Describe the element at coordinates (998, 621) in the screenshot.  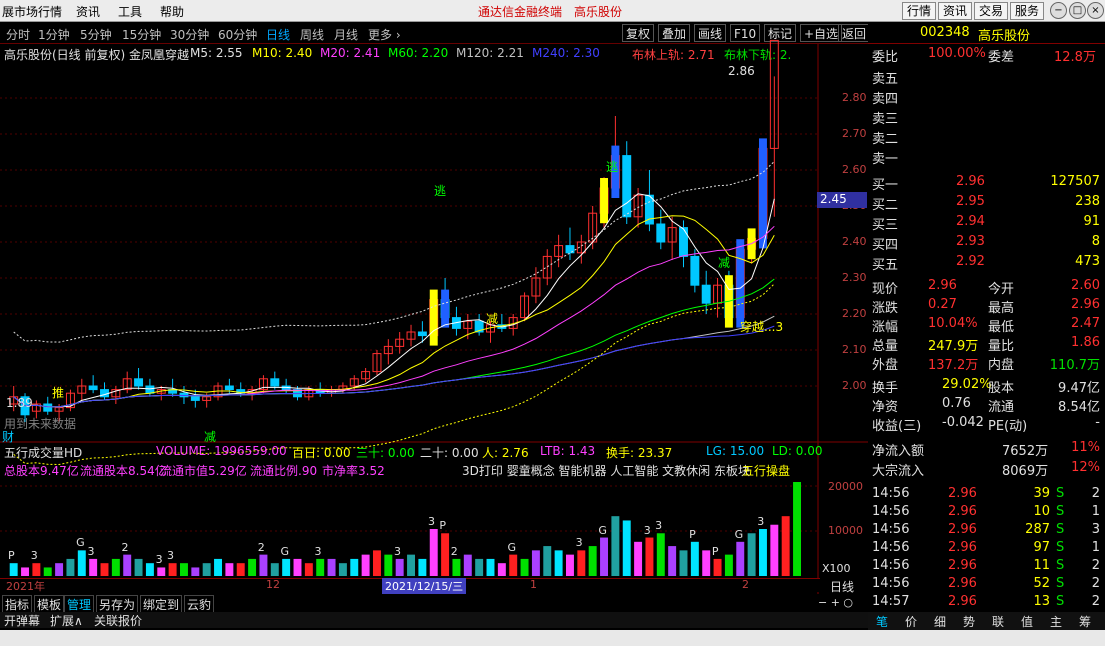
I see `right-tab: 联` at that location.